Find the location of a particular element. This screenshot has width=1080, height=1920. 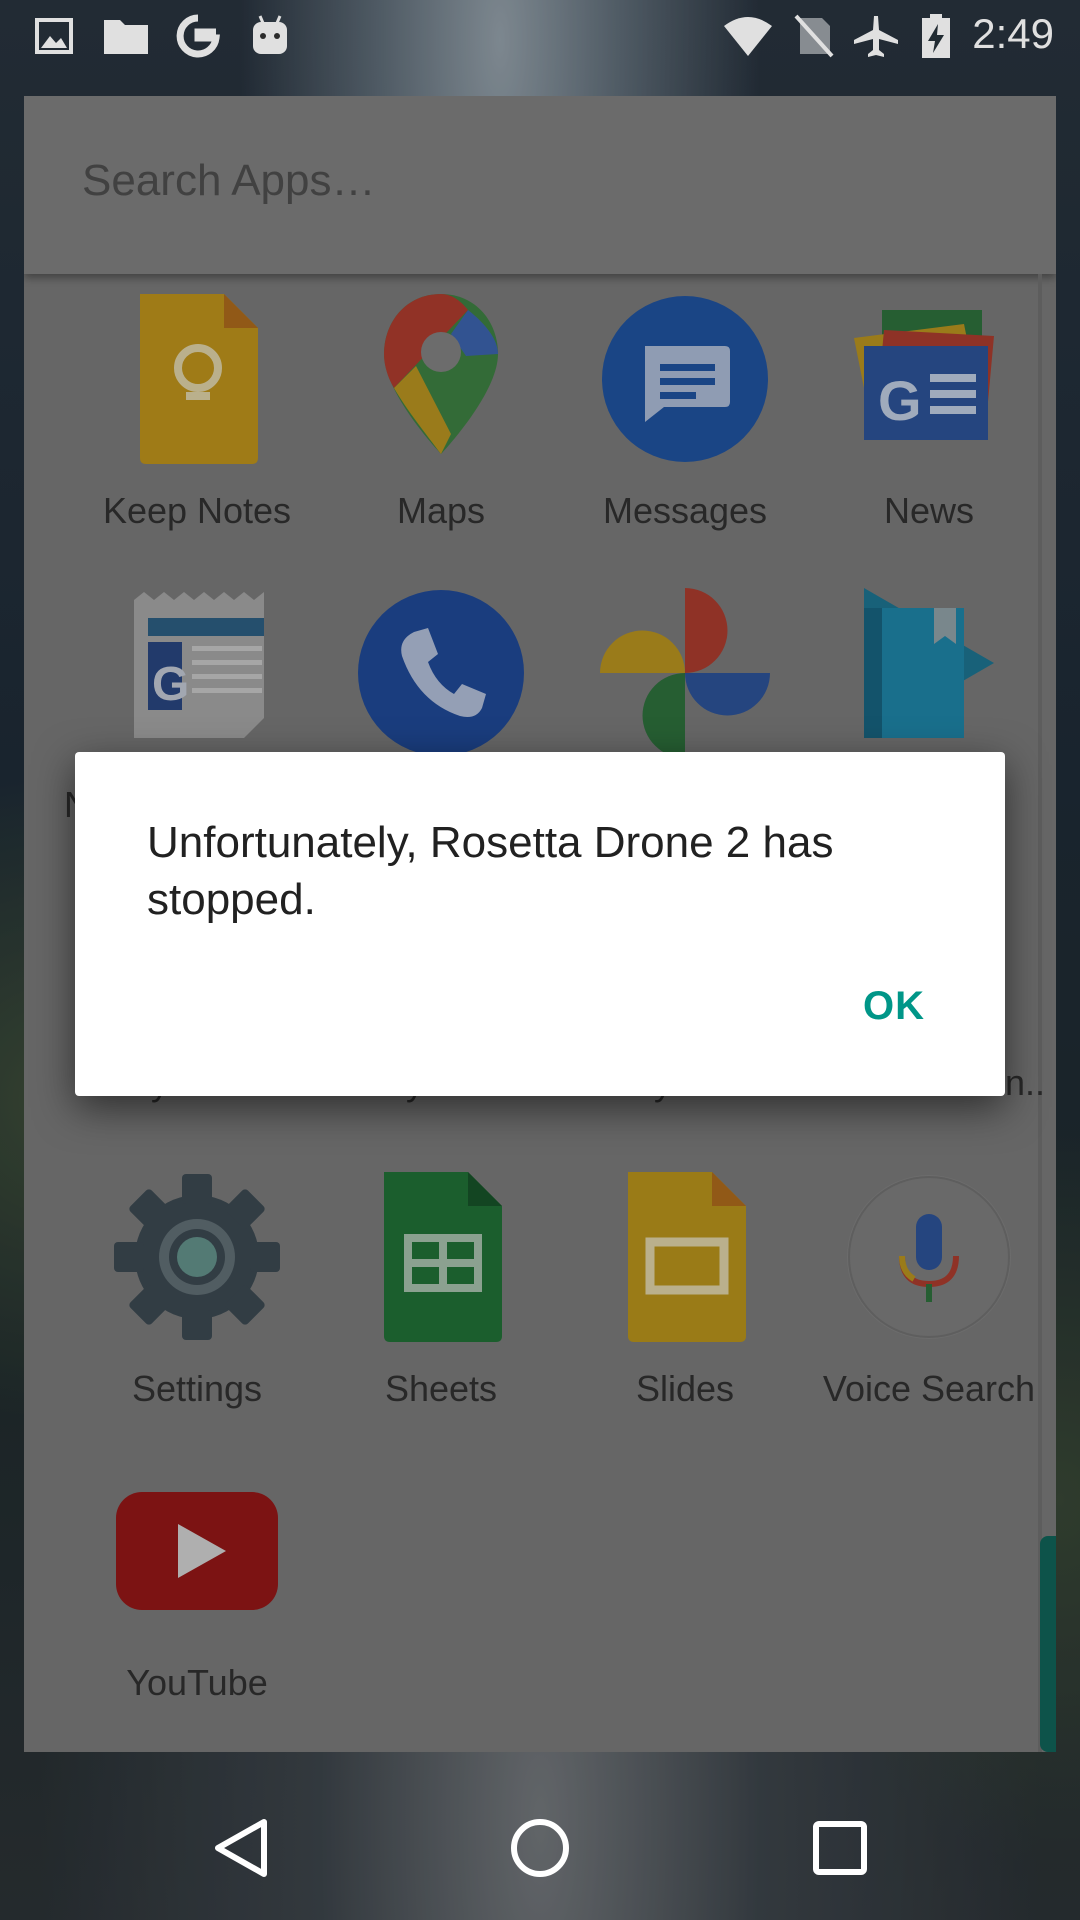

navigation-bar is located at coordinates (540, 1845).